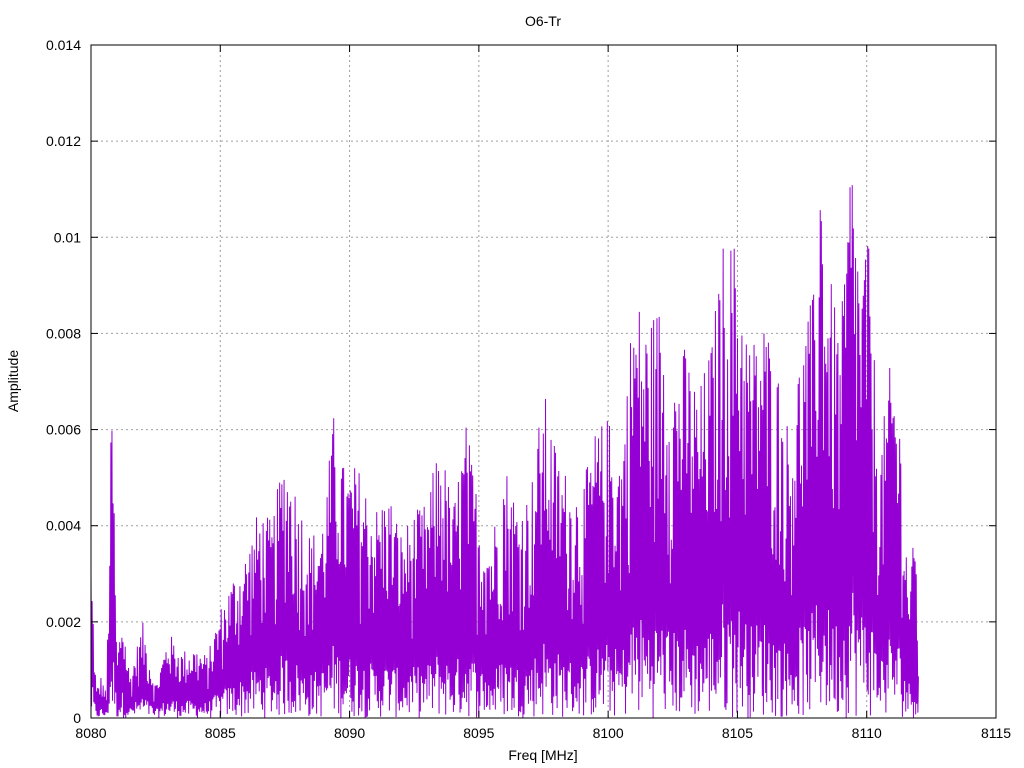  What do you see at coordinates (63, 622) in the screenshot?
I see `y-tick-label: 0.002` at bounding box center [63, 622].